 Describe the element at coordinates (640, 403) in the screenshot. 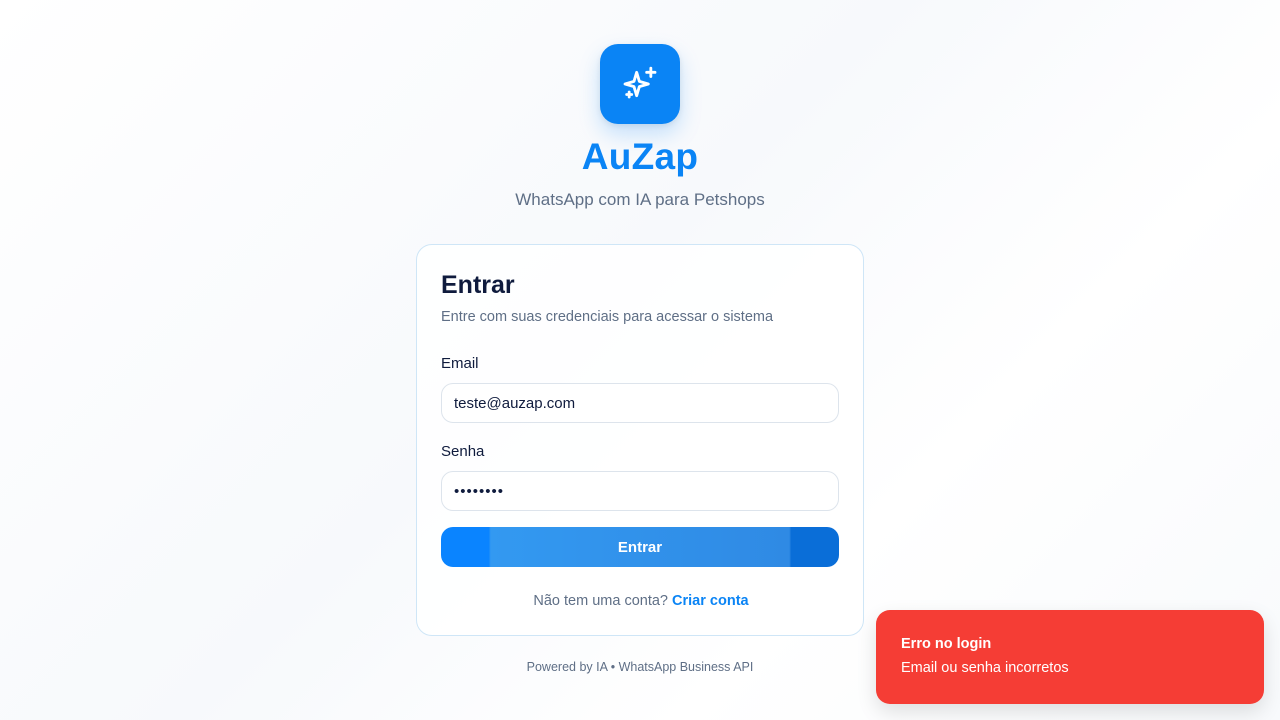

I see `email-field: teste@auzap.com` at that location.